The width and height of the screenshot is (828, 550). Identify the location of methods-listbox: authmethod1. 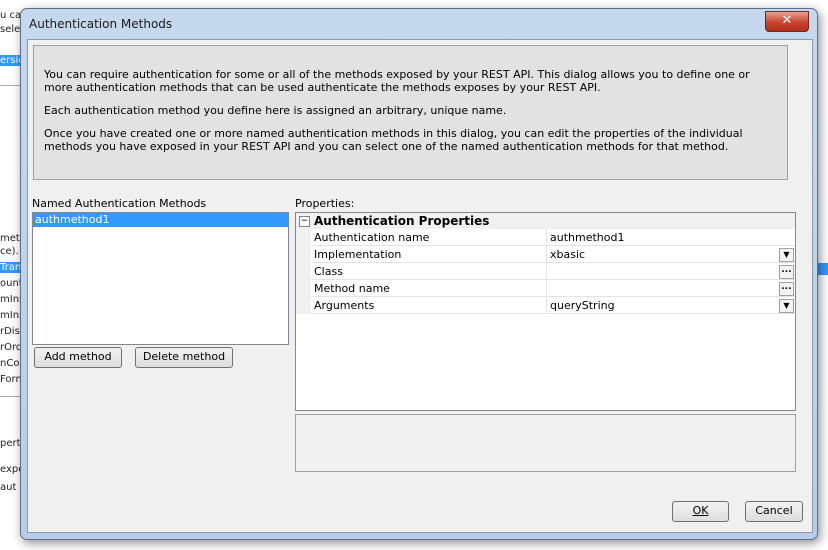
(160, 278).